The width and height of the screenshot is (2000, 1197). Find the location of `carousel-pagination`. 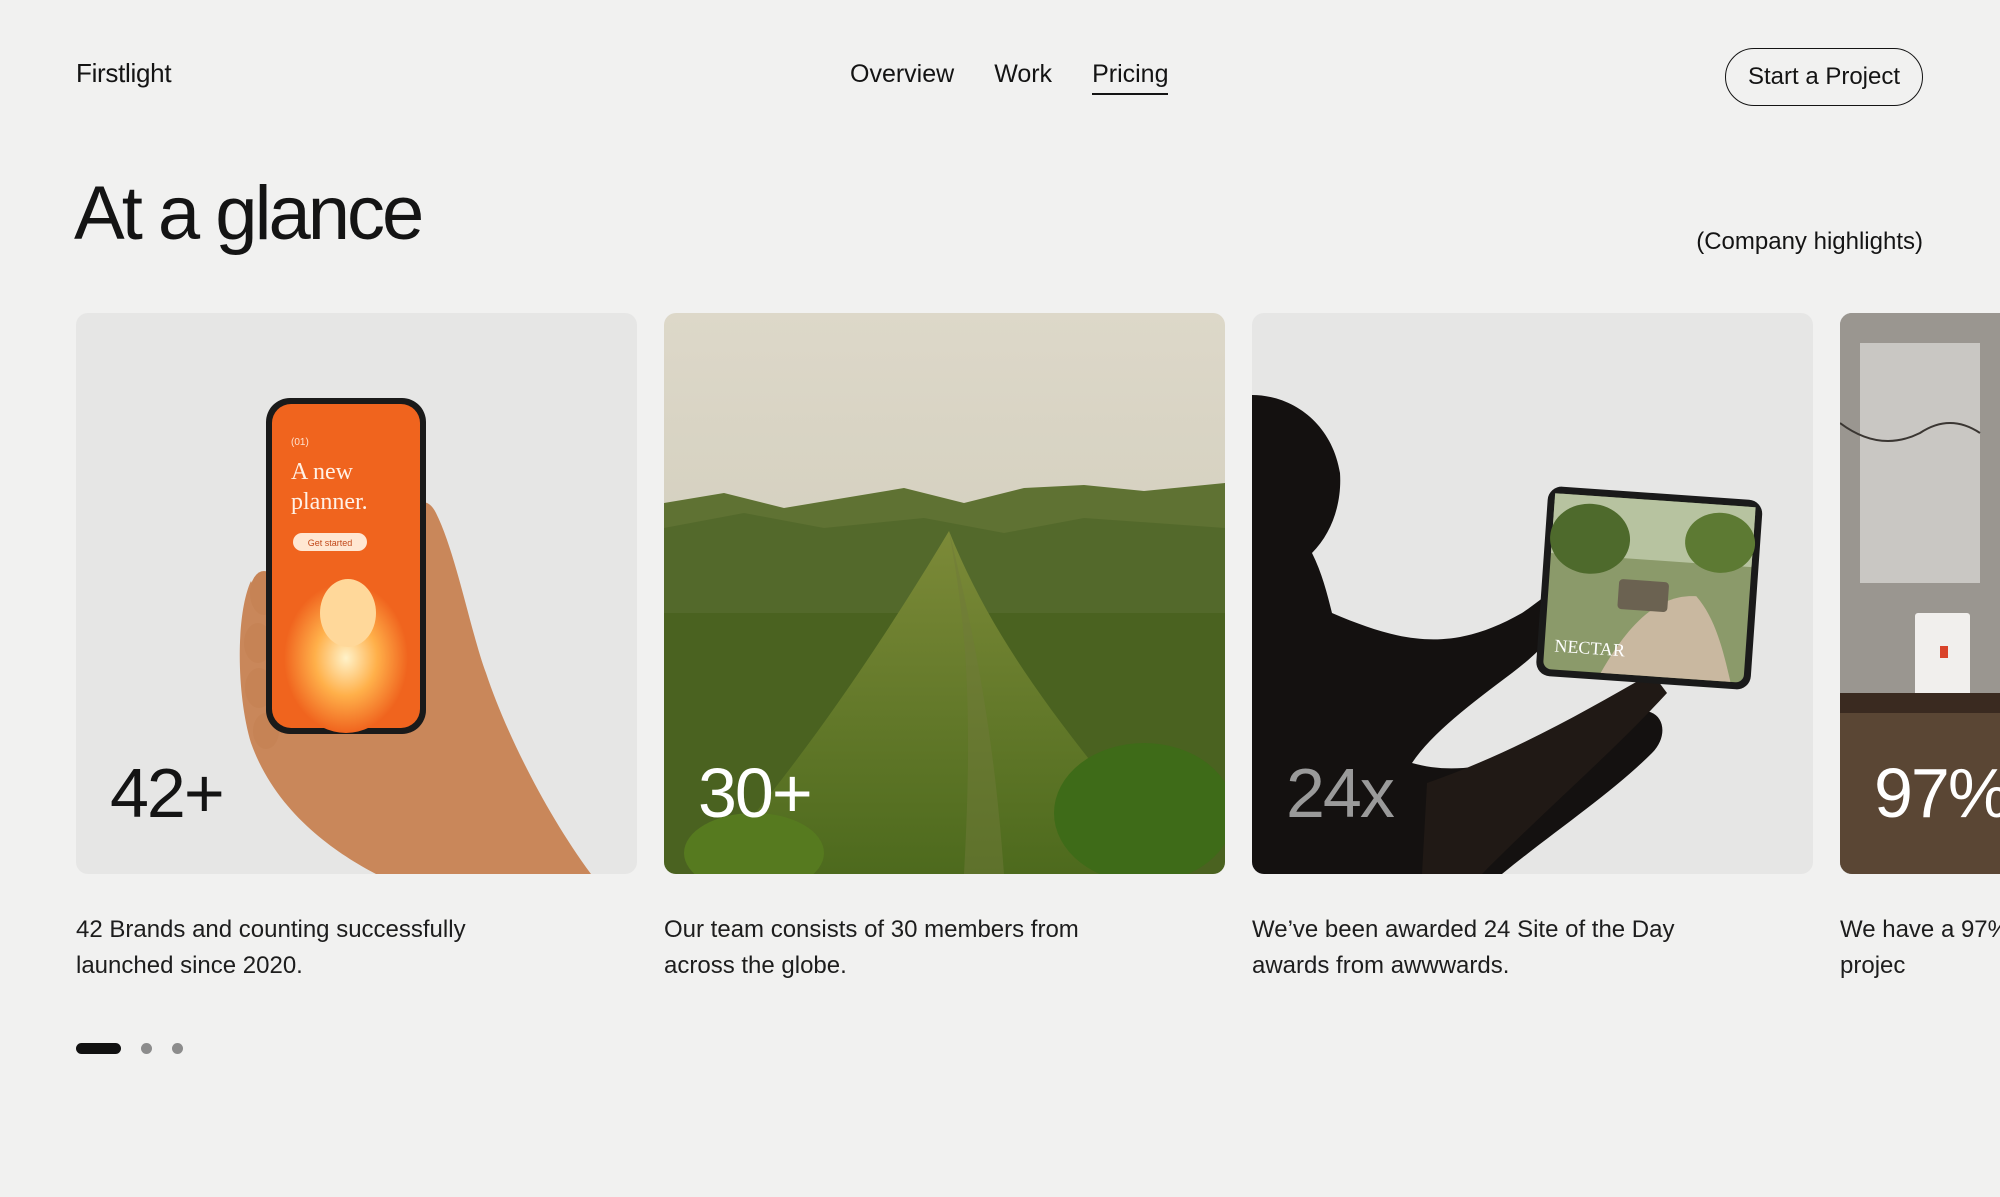

carousel-pagination is located at coordinates (129, 1048).